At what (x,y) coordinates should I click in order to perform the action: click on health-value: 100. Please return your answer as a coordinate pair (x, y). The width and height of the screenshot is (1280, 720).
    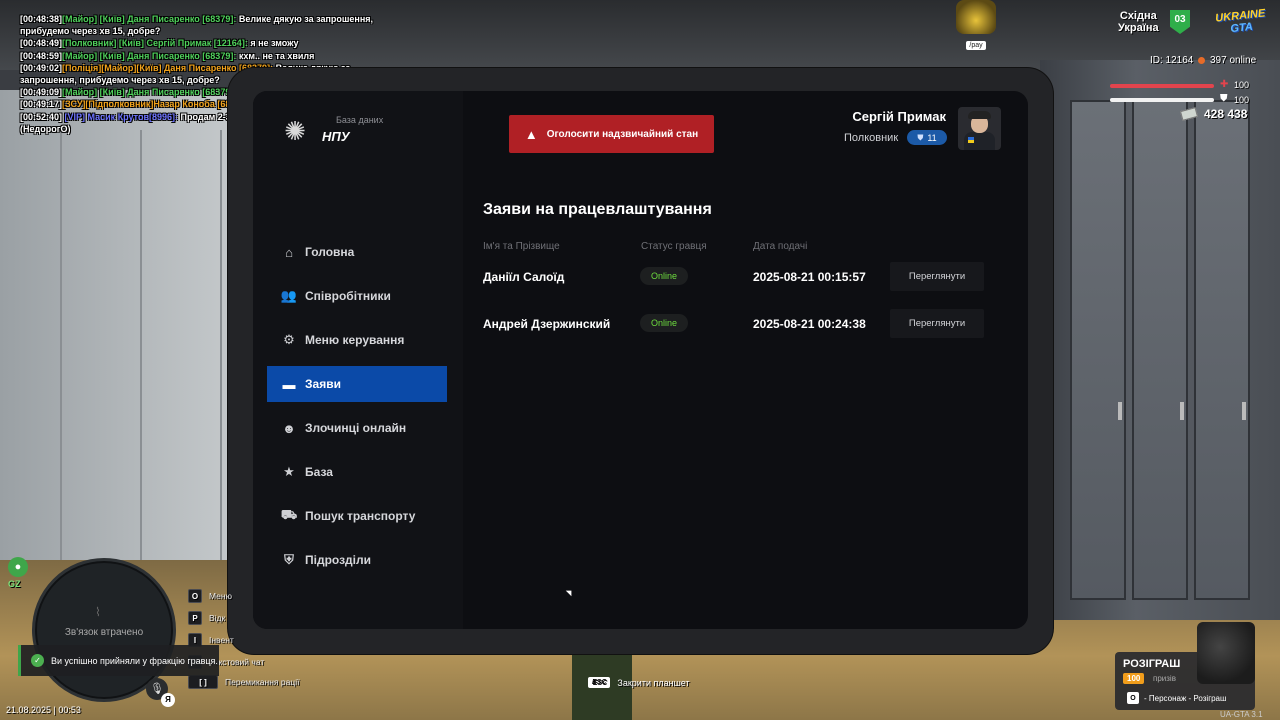
    Looking at the image, I should click on (1242, 85).